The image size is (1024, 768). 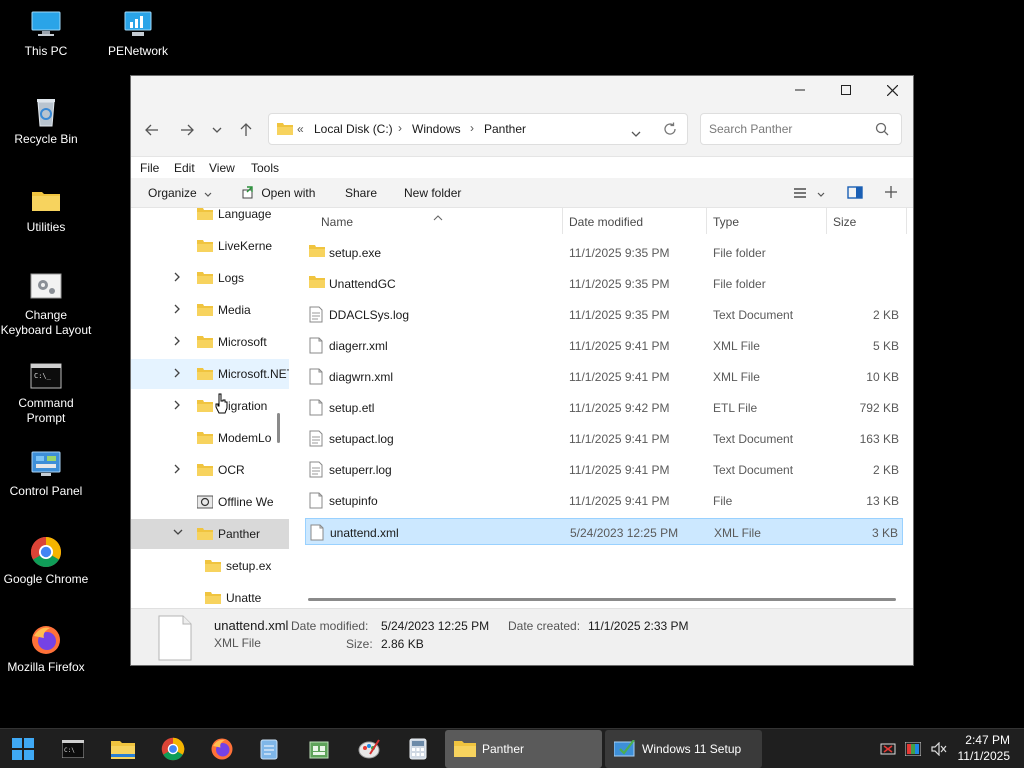 What do you see at coordinates (809, 194) in the screenshot?
I see `view-options-button` at bounding box center [809, 194].